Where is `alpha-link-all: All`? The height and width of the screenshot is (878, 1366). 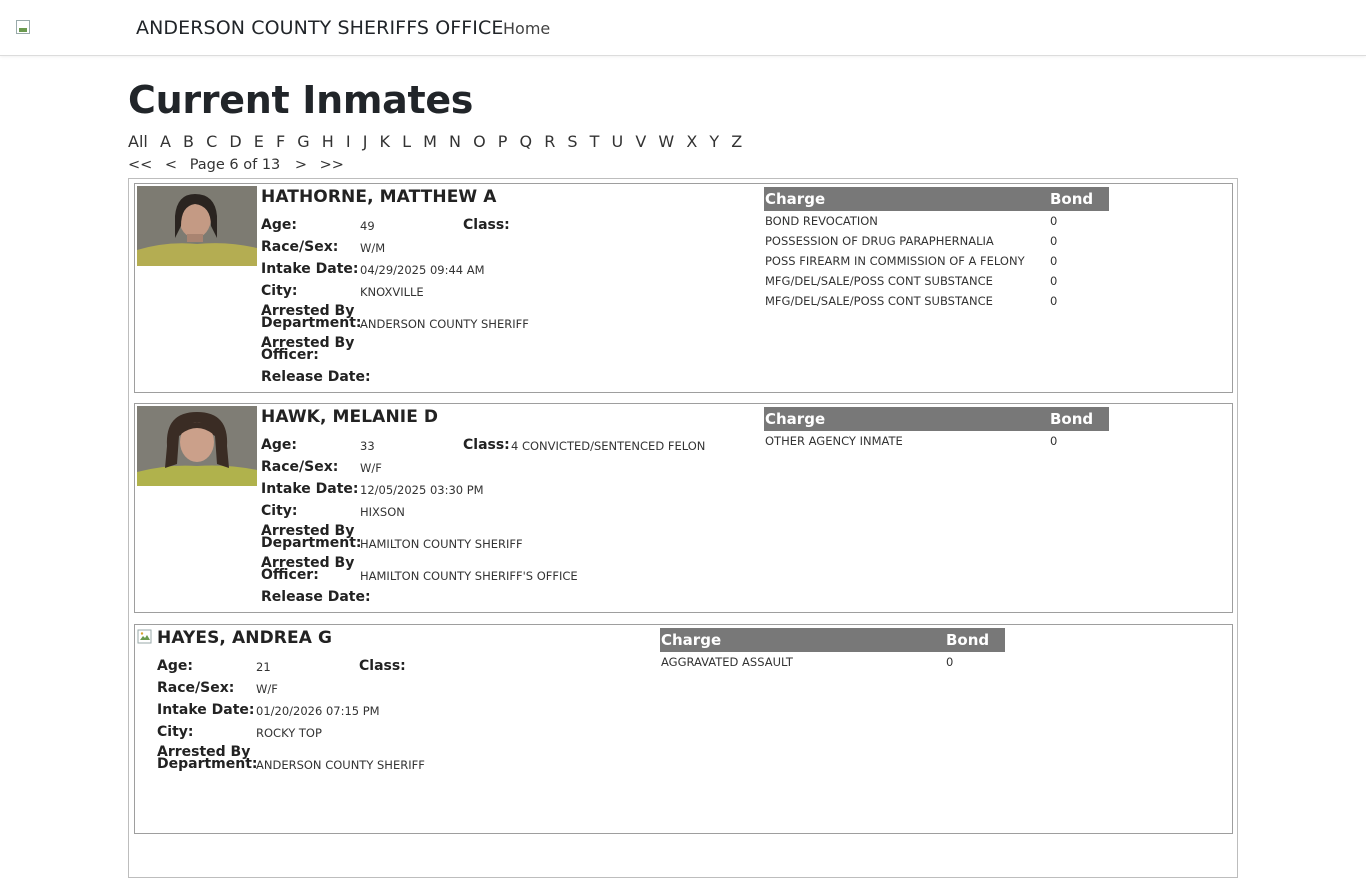 alpha-link-all: All is located at coordinates (138, 141).